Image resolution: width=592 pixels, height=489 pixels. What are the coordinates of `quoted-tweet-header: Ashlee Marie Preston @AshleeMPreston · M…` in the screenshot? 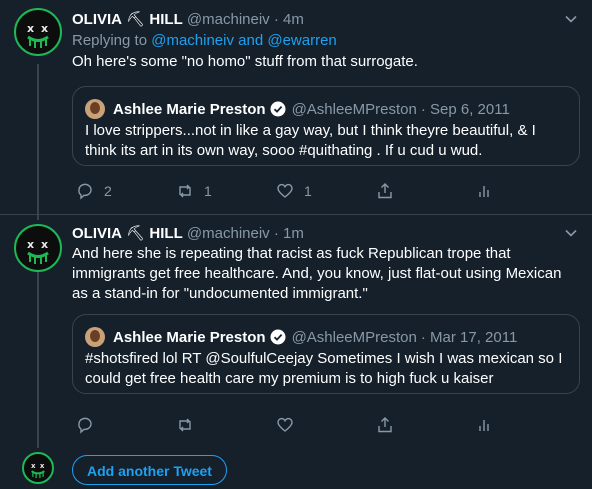 It's located at (301, 337).